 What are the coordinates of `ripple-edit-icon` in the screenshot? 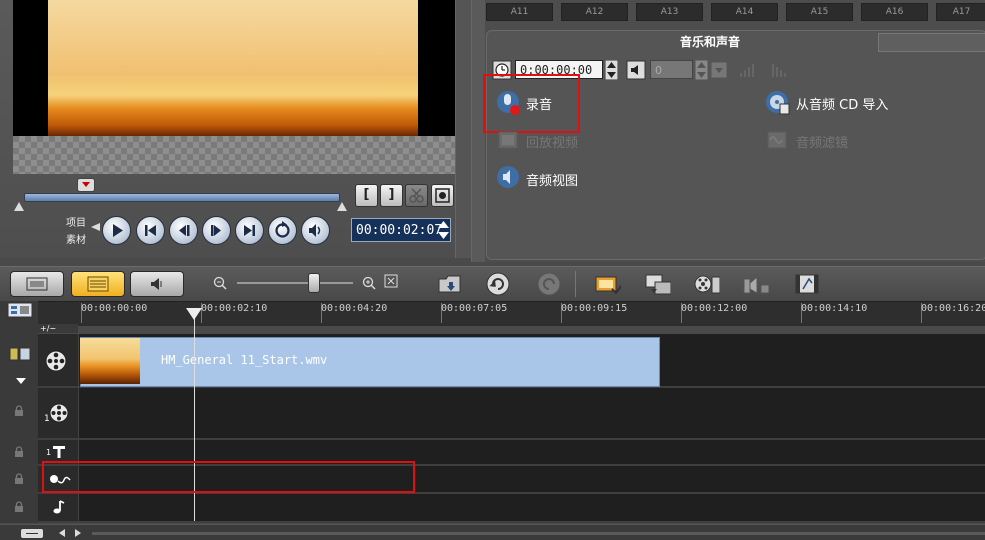 It's located at (20, 354).